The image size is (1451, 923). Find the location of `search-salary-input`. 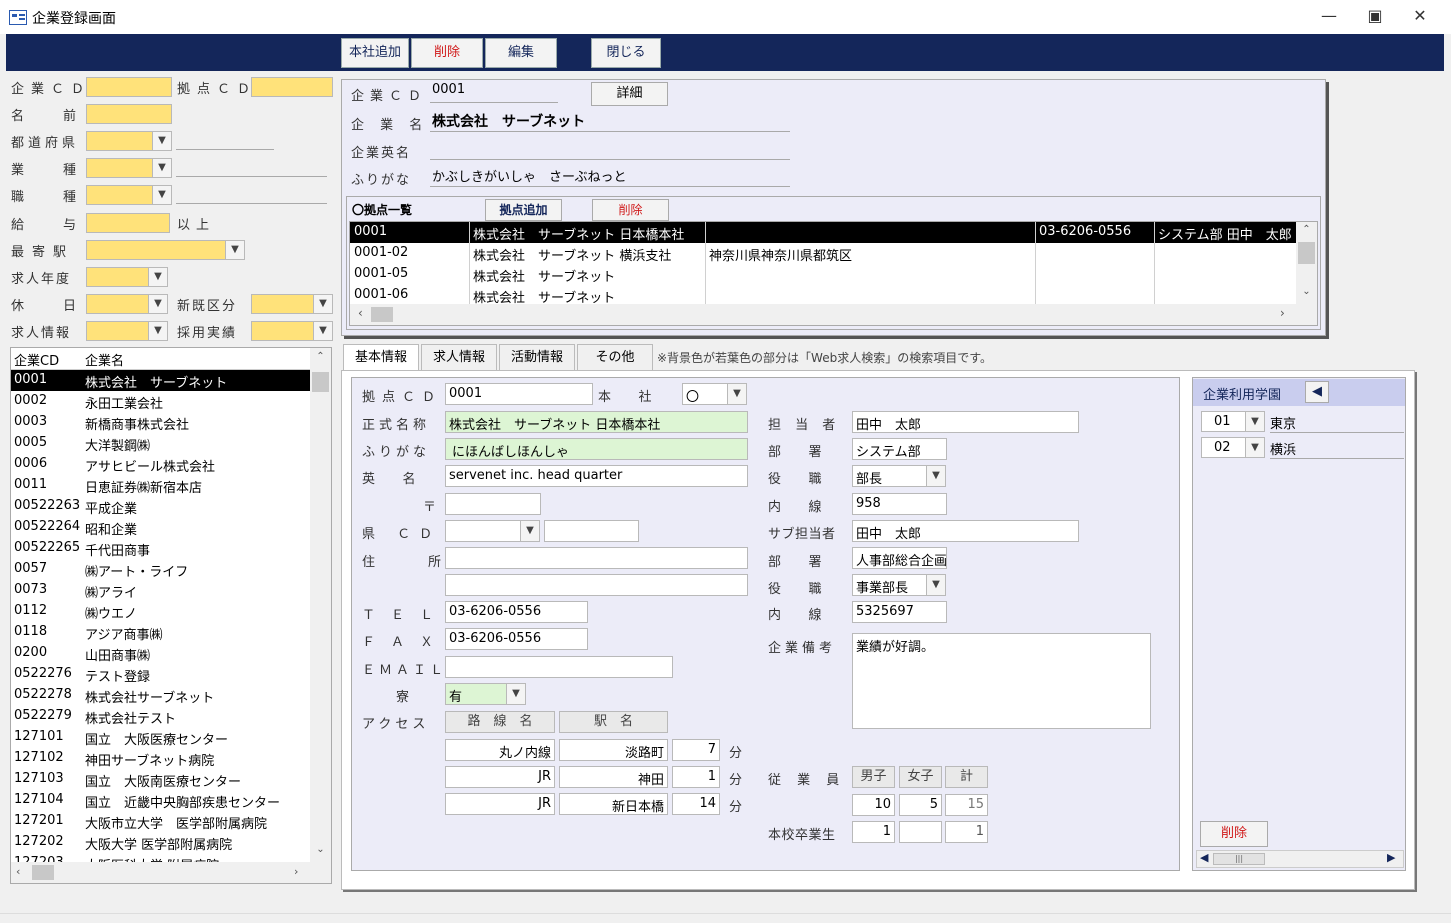

search-salary-input is located at coordinates (128, 223).